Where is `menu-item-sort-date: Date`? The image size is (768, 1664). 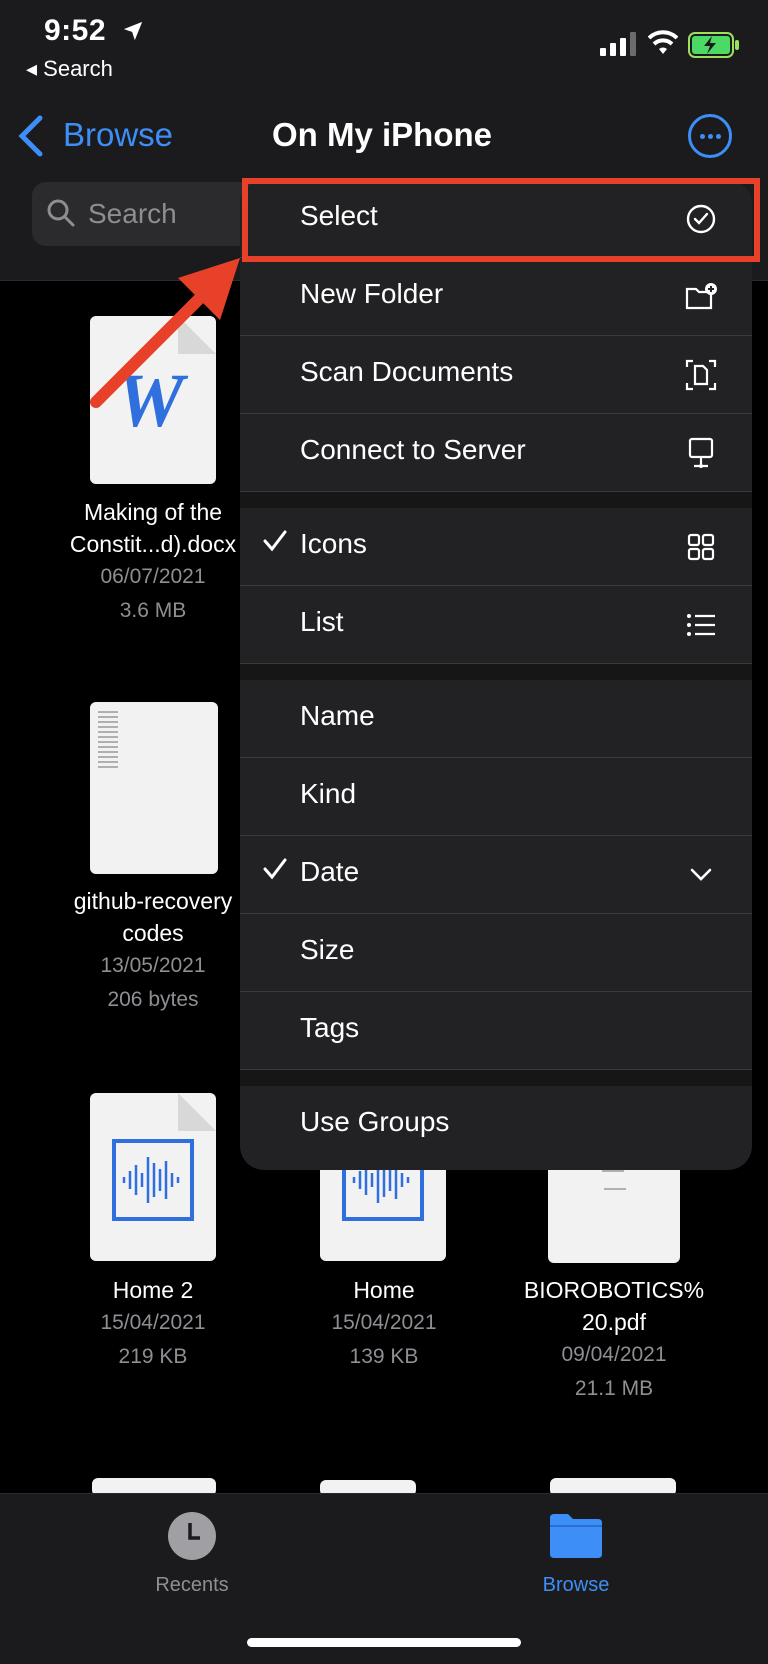
menu-item-sort-date: Date is located at coordinates (496, 875).